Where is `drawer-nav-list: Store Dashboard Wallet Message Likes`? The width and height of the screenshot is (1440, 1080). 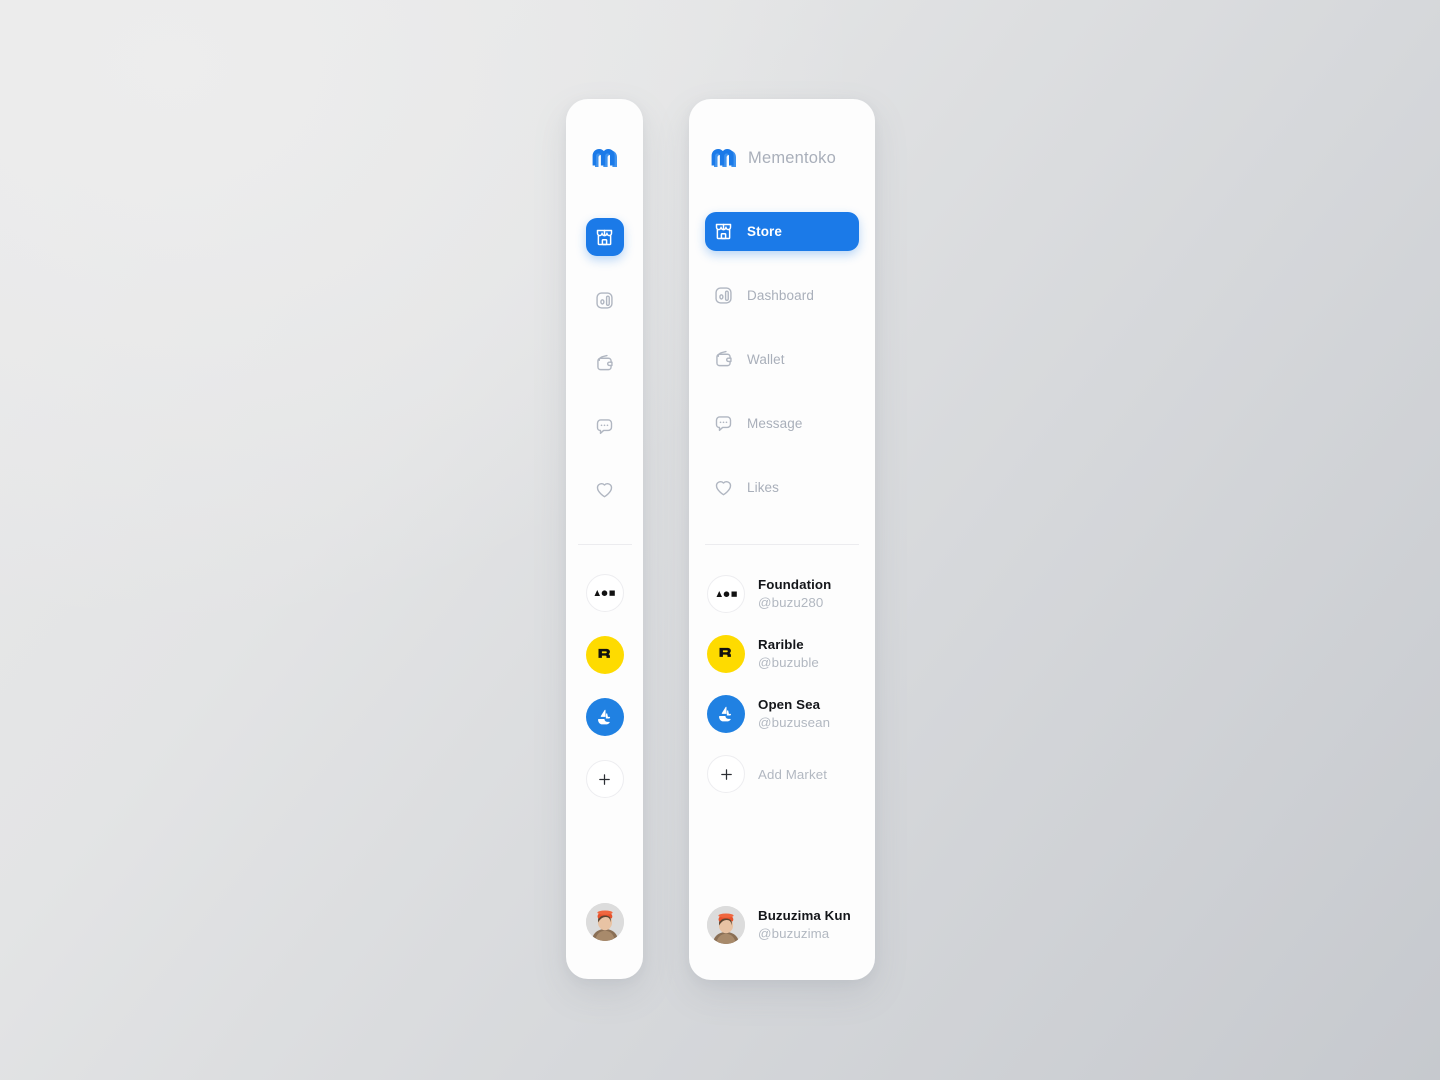
drawer-nav-list: Store Dashboard Wallet Message Likes is located at coordinates (782, 359).